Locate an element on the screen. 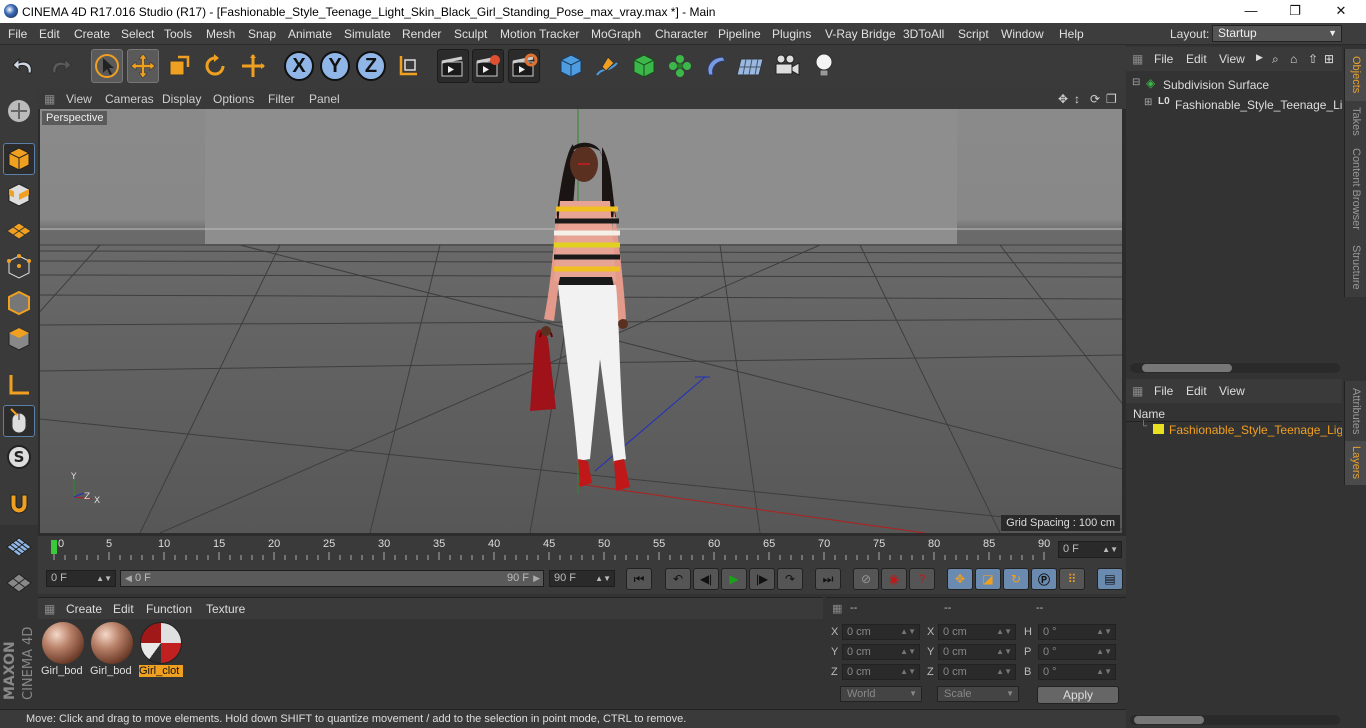 Image resolution: width=1366 pixels, height=728 pixels. objects-menu-edit: Edit is located at coordinates (1196, 59).